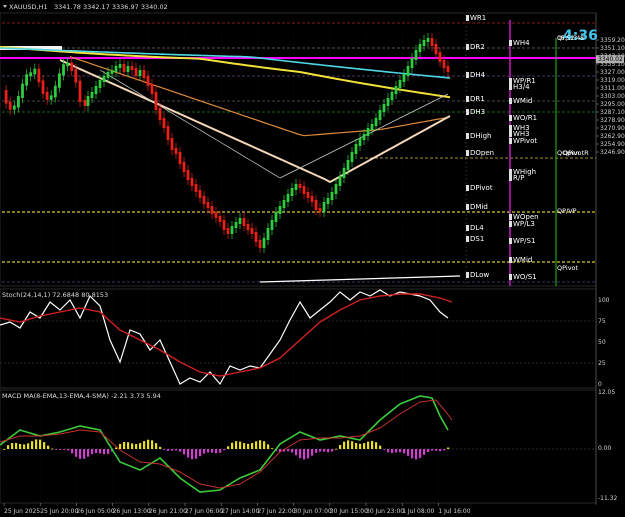  What do you see at coordinates (477, 99) in the screenshot?
I see `level-label-left: DR1` at bounding box center [477, 99].